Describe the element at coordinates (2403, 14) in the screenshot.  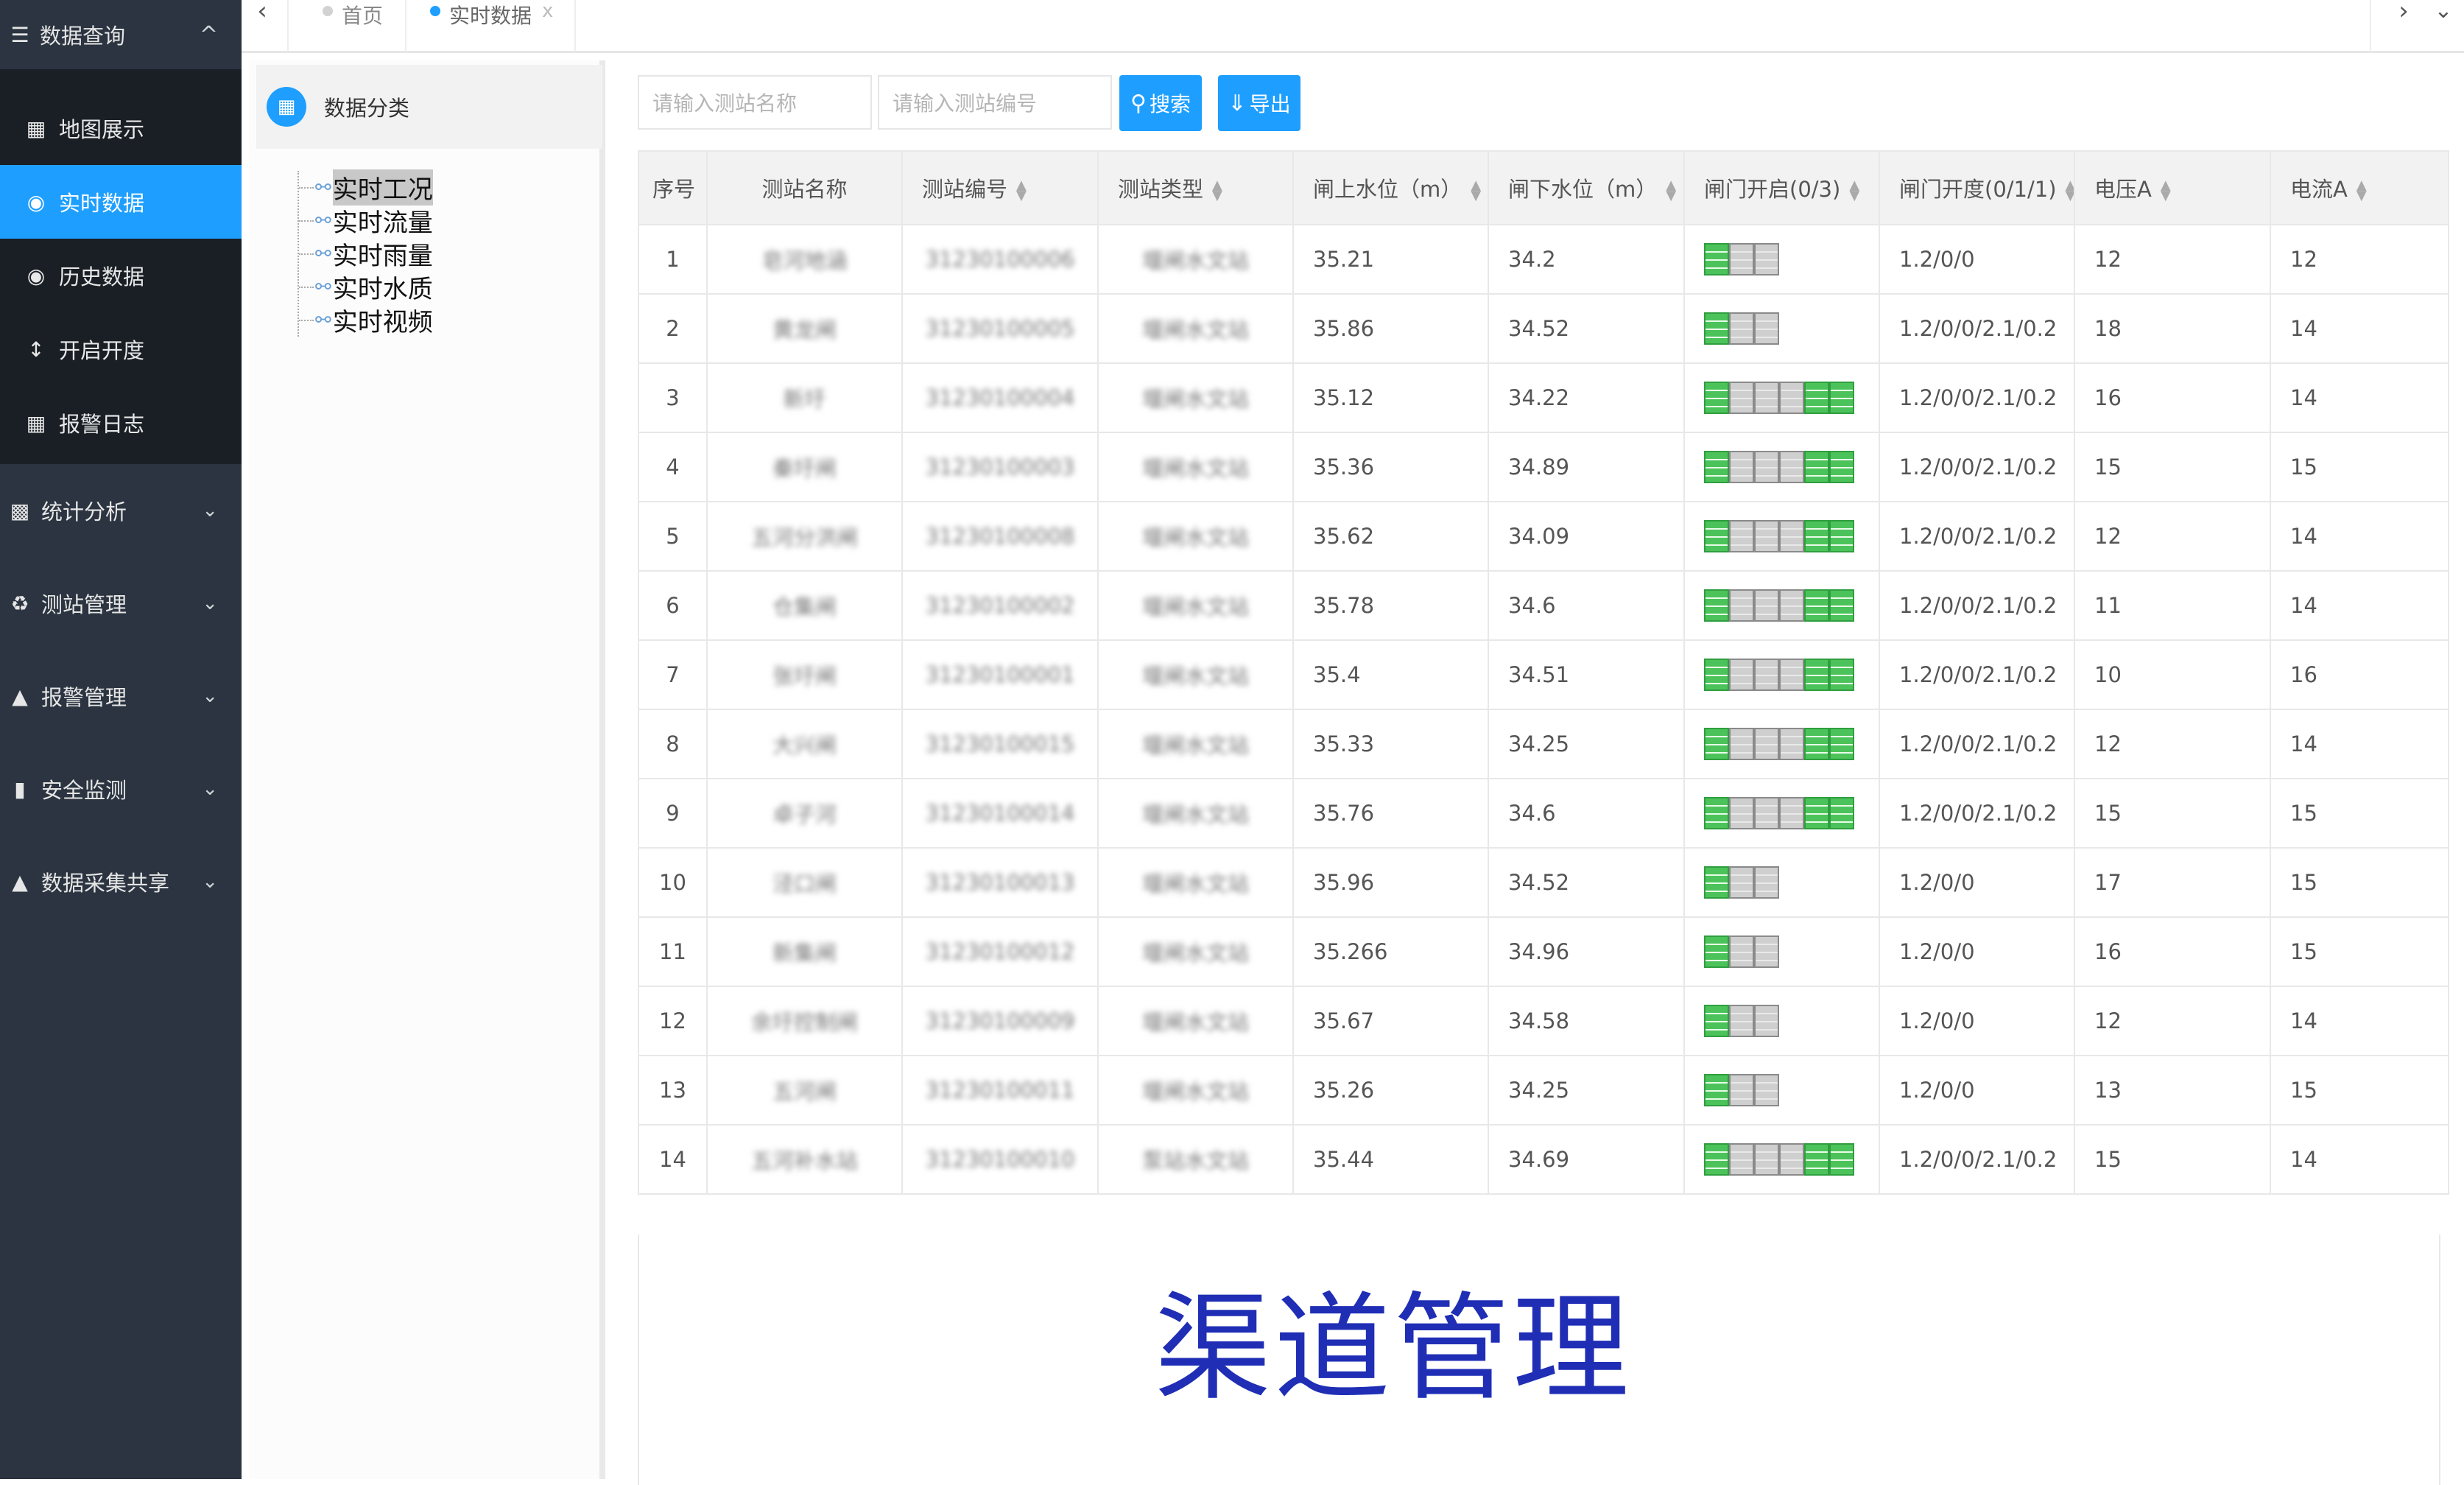
I see `tab-scroll-right-icon: ›` at that location.